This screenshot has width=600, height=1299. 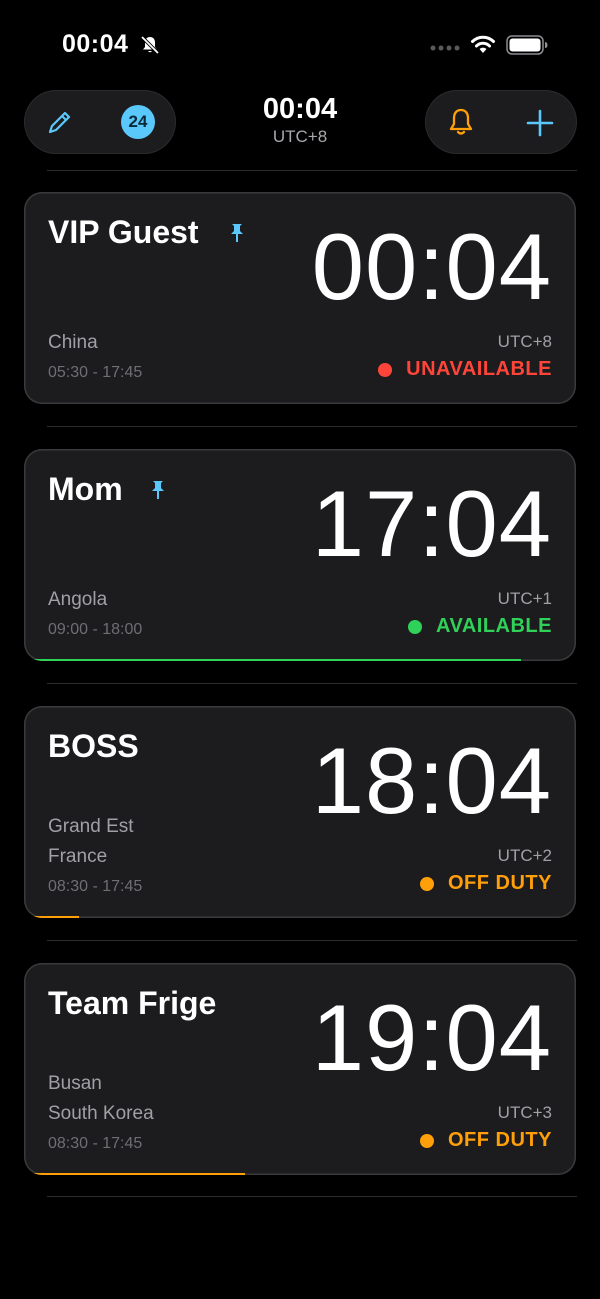 What do you see at coordinates (85, 489) in the screenshot?
I see `contact-name: Mom` at bounding box center [85, 489].